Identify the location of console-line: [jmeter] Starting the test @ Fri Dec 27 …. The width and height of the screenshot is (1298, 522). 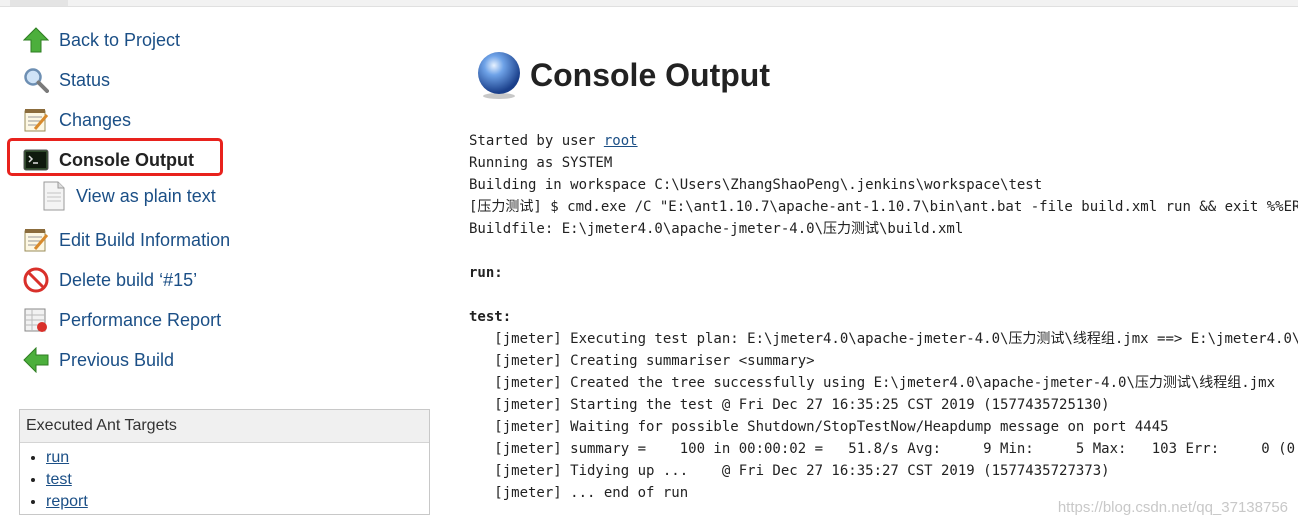
(789, 405).